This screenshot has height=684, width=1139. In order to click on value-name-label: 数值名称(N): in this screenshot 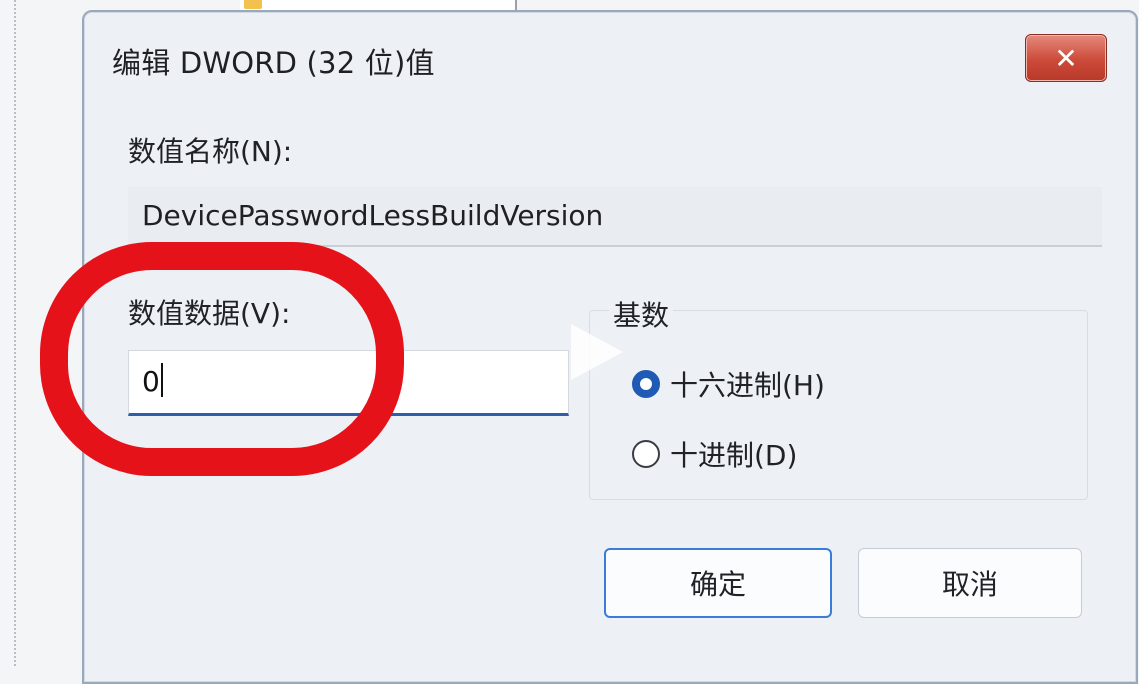, I will do `click(210, 151)`.